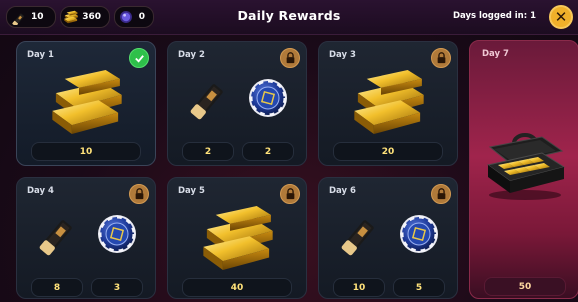  What do you see at coordinates (525, 167) in the screenshot?
I see `gold-briefcase-icon` at bounding box center [525, 167].